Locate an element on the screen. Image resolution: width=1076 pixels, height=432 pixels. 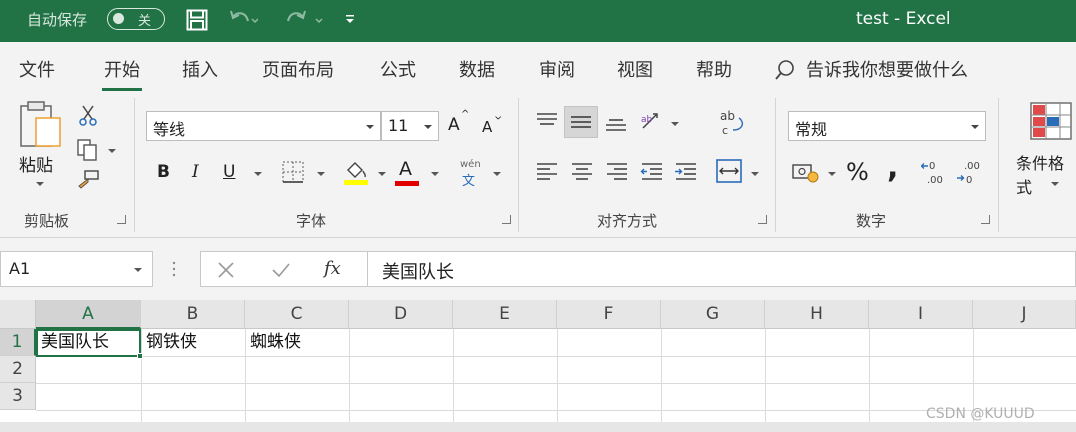
row-header-3: 3 is located at coordinates (18, 396).